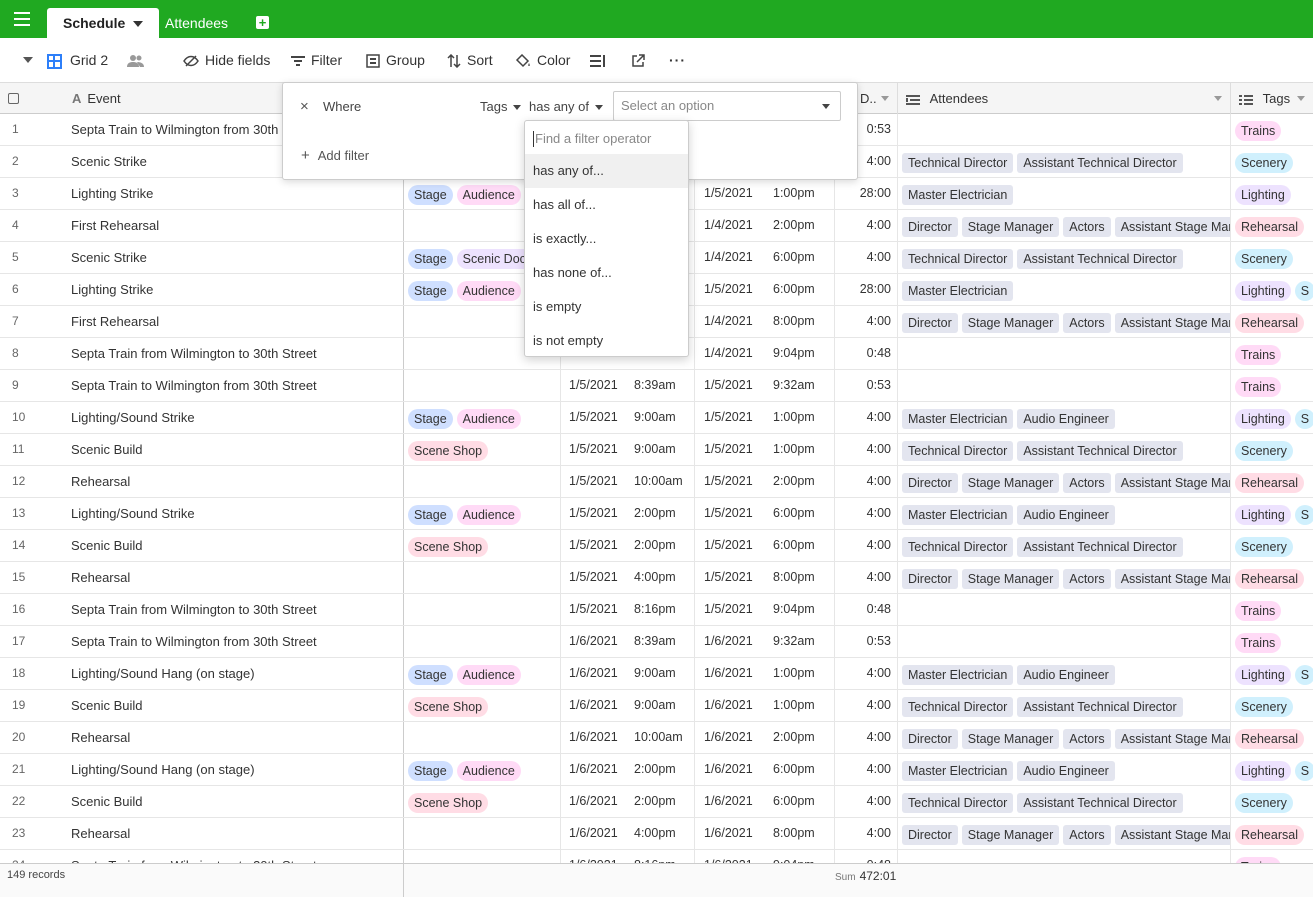  Describe the element at coordinates (316, 60) in the screenshot. I see `filter-button: Filter` at that location.